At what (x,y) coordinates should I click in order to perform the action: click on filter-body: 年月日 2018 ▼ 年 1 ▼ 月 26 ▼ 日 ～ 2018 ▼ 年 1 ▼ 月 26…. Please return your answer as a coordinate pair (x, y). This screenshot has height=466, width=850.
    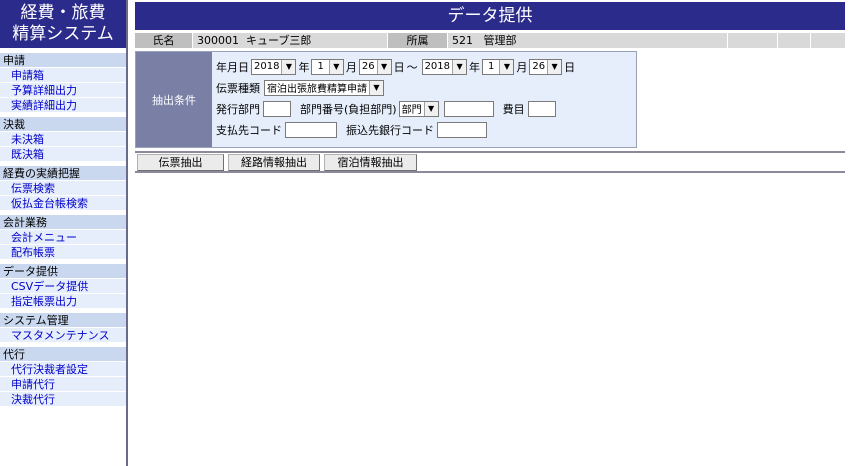
    Looking at the image, I should click on (424, 99).